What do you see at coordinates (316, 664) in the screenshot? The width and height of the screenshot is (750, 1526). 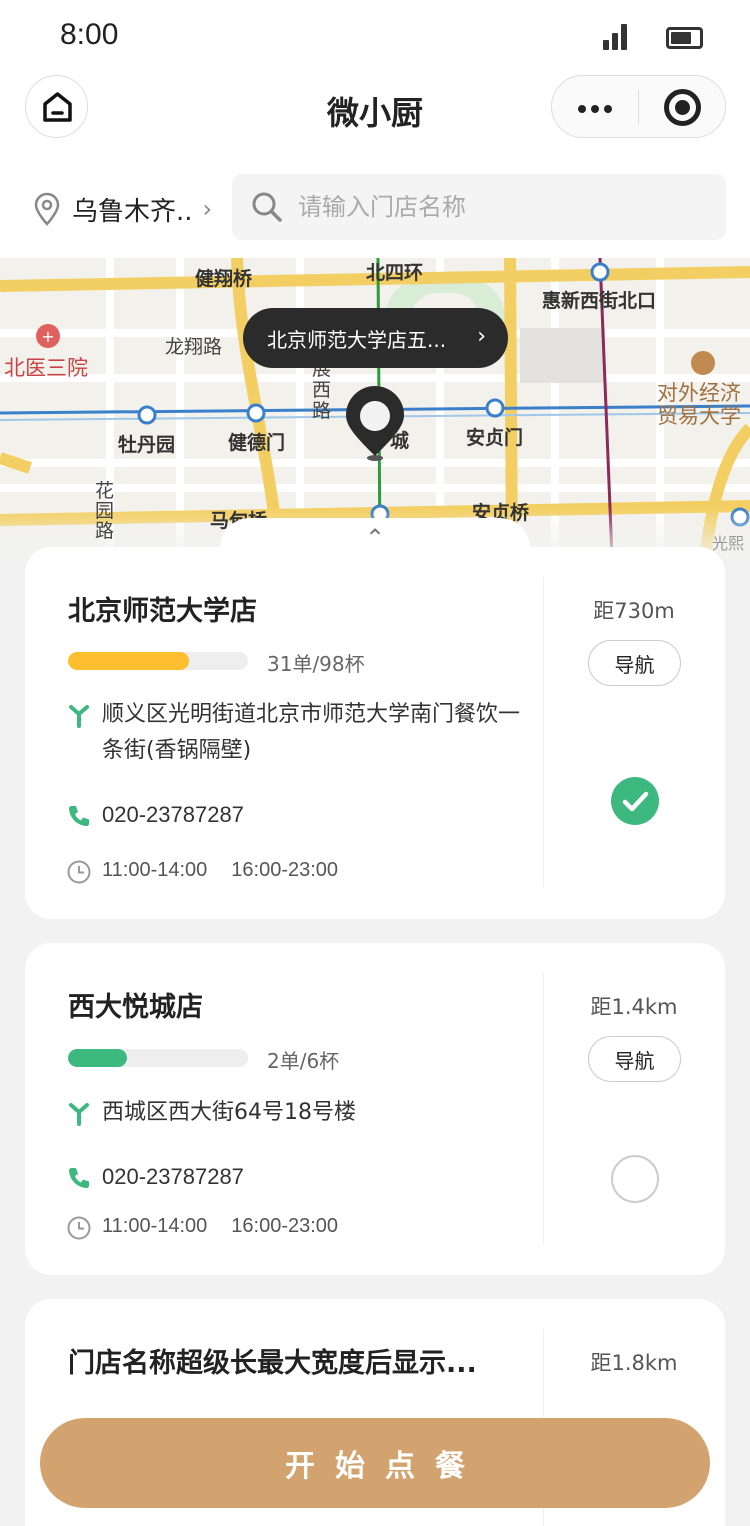 I see `order-count: 31单/98杯` at bounding box center [316, 664].